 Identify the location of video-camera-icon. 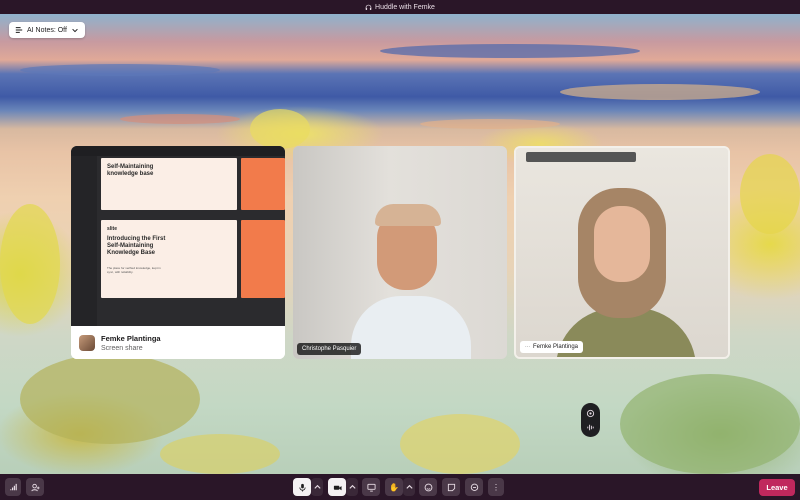
(337, 487).